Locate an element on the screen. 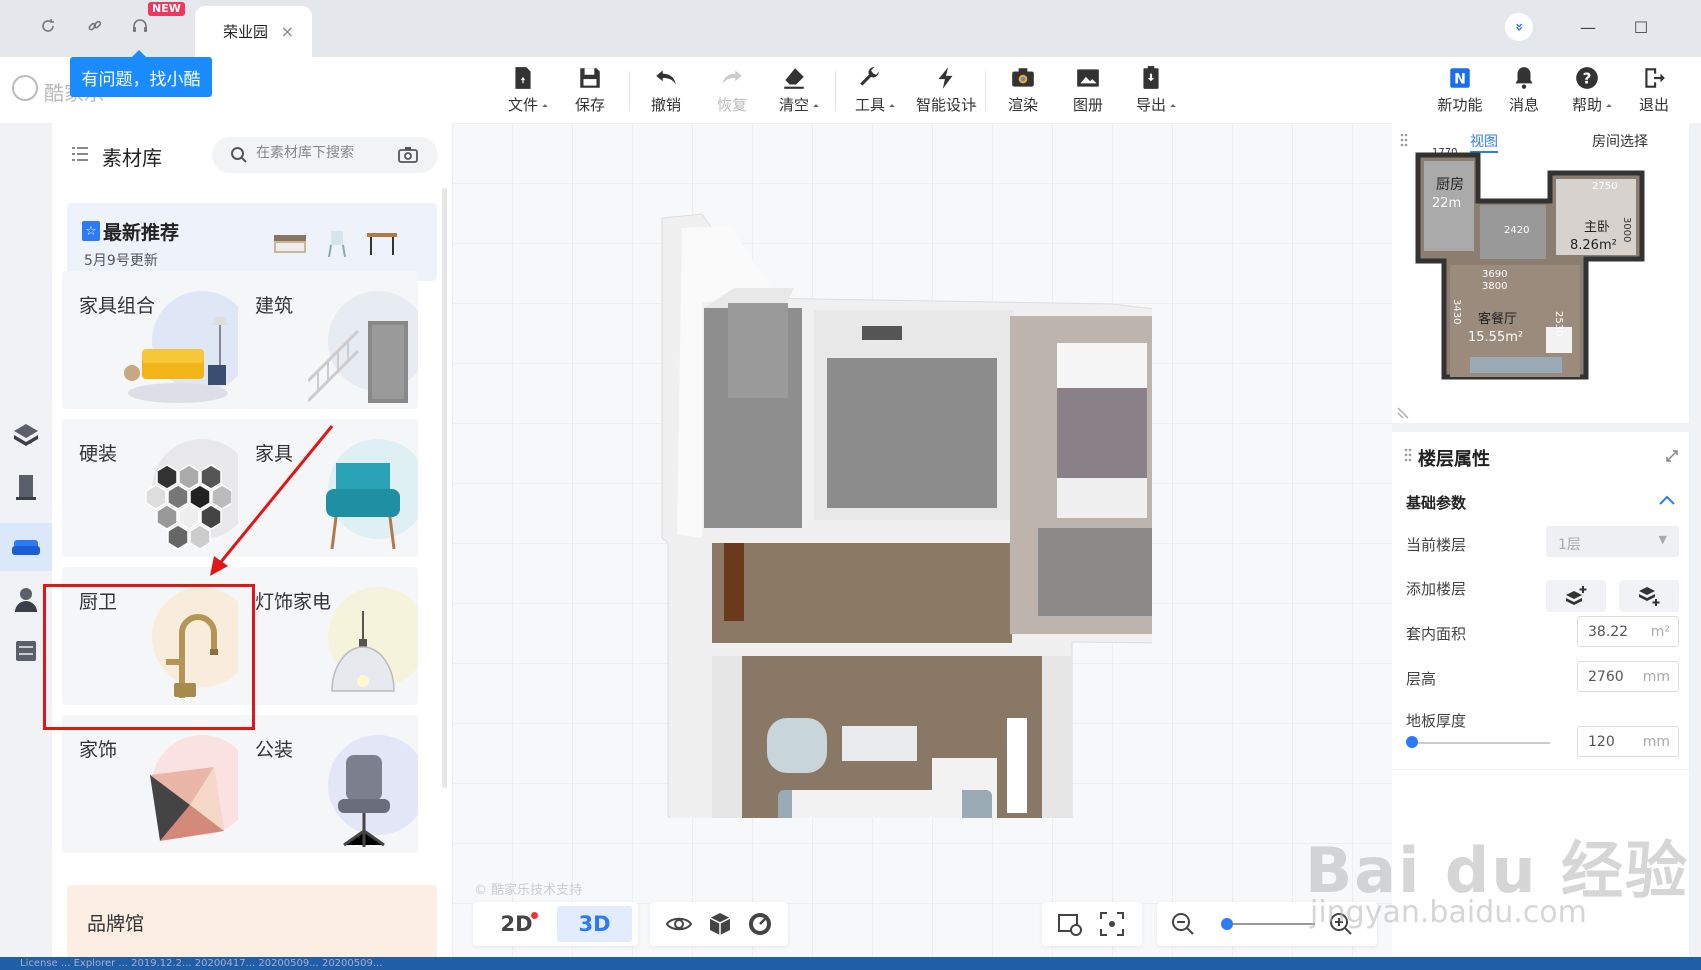 The height and width of the screenshot is (970, 1701). left-nav-door is located at coordinates (26, 487).